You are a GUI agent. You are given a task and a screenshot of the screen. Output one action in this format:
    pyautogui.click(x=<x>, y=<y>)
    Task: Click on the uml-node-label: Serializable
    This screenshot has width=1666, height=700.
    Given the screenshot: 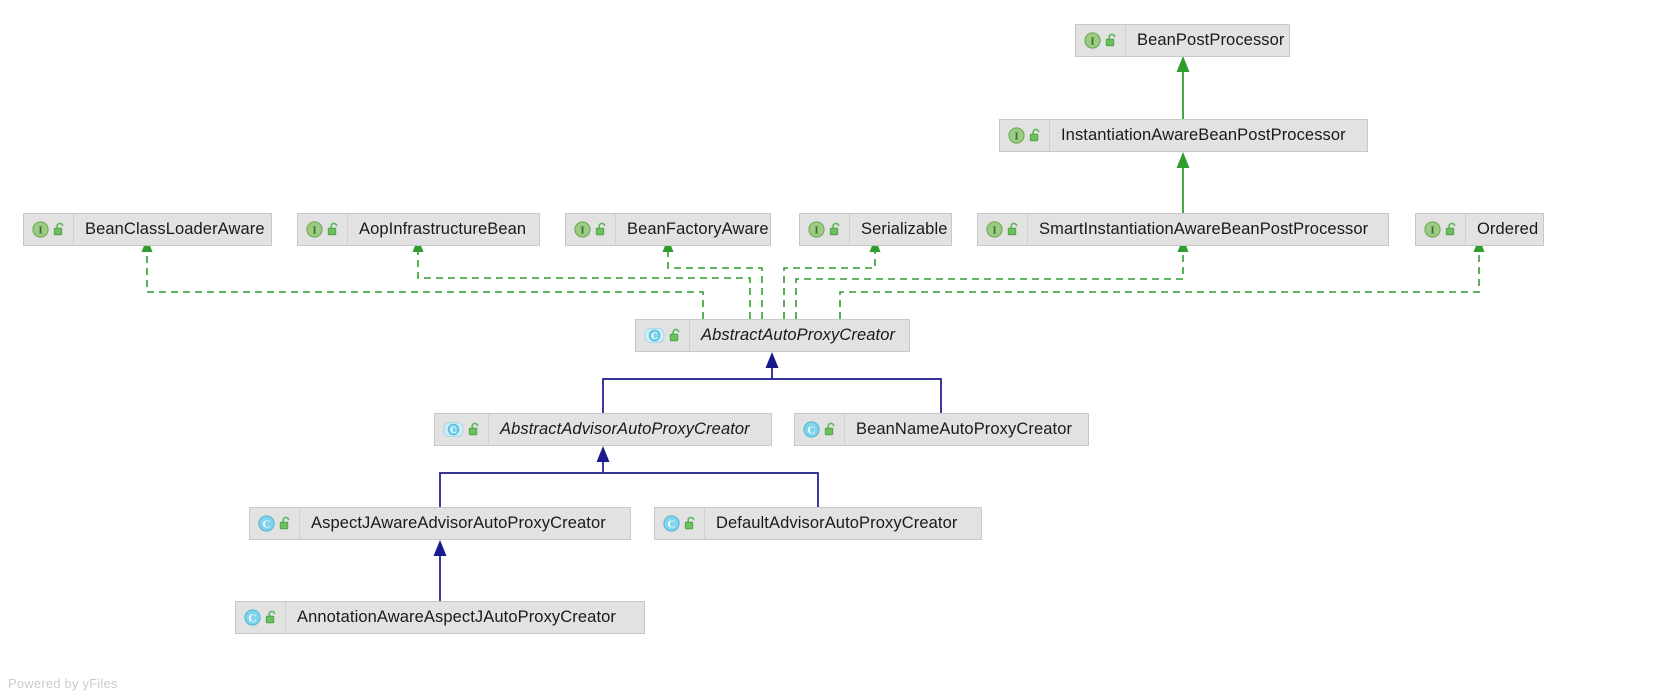 What is the action you would take?
    pyautogui.click(x=904, y=229)
    